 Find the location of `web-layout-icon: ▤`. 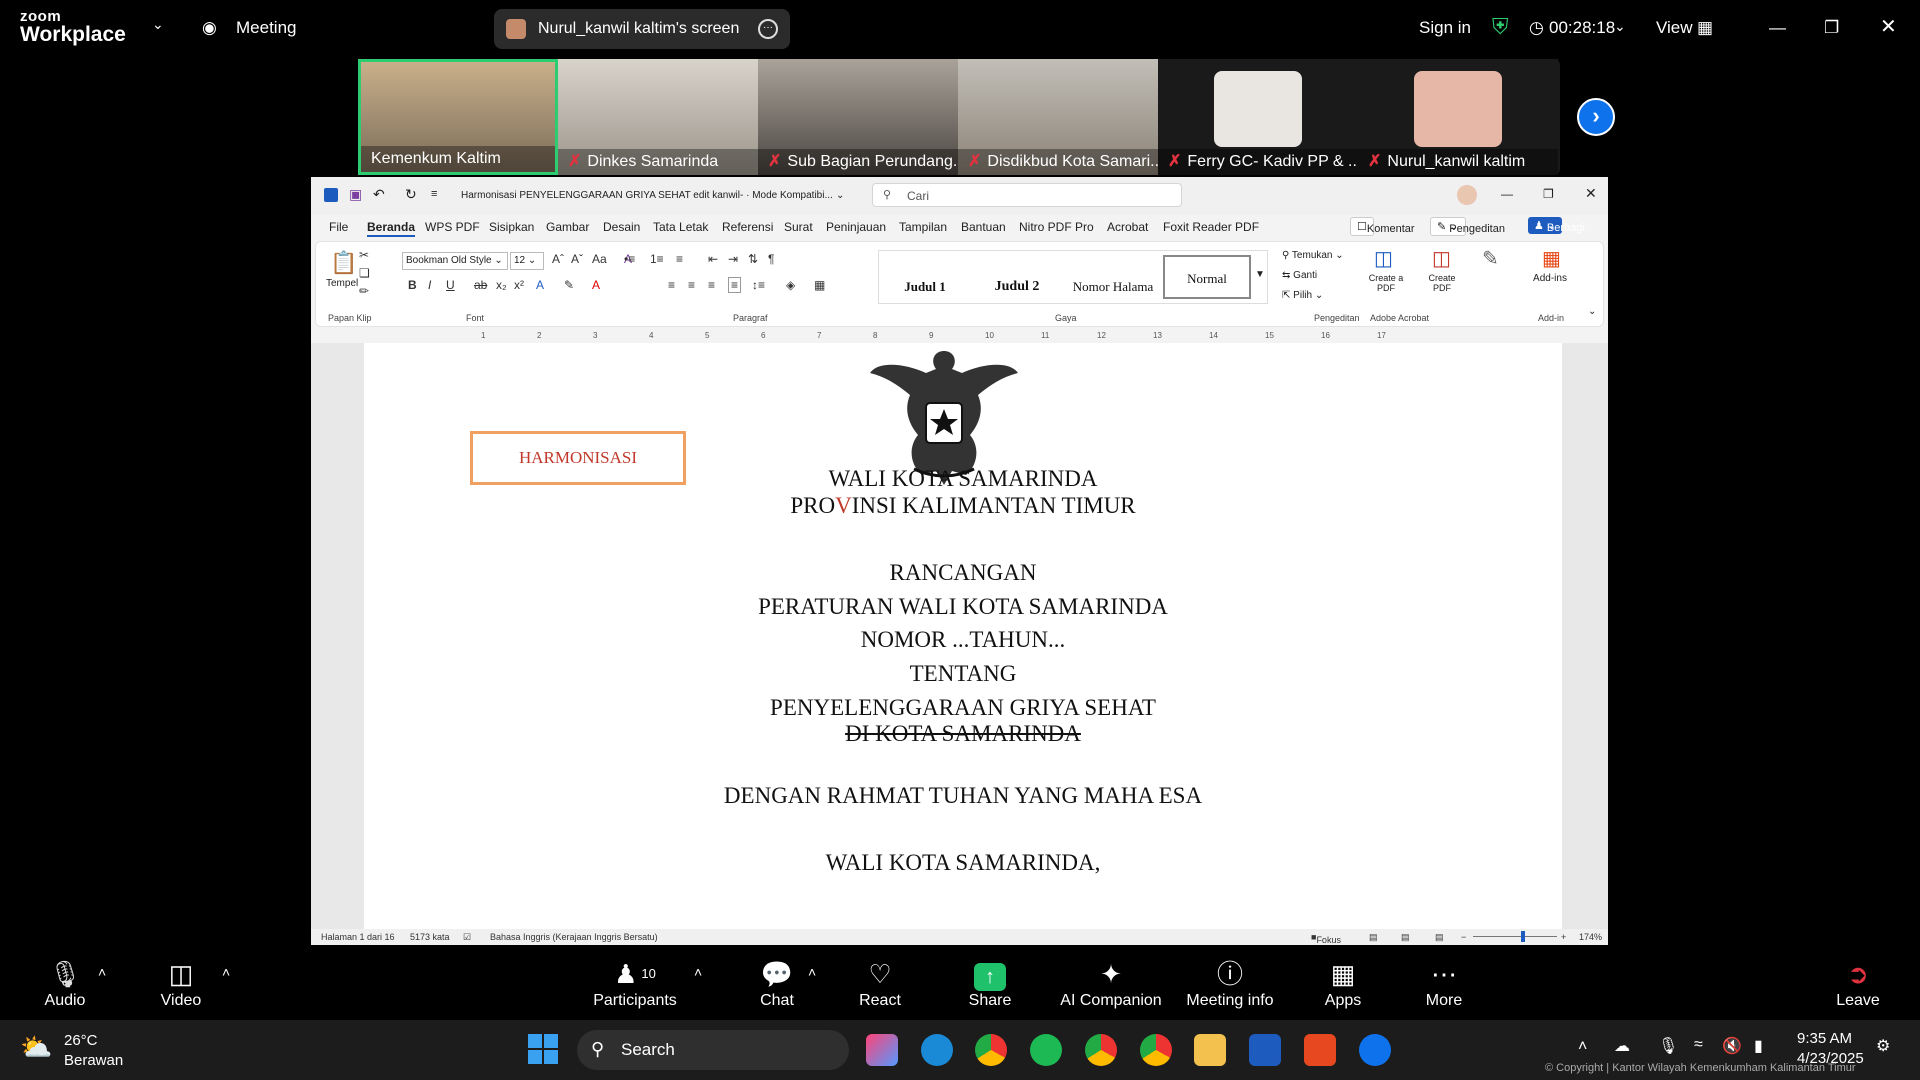

web-layout-icon: ▤ is located at coordinates (1439, 937).